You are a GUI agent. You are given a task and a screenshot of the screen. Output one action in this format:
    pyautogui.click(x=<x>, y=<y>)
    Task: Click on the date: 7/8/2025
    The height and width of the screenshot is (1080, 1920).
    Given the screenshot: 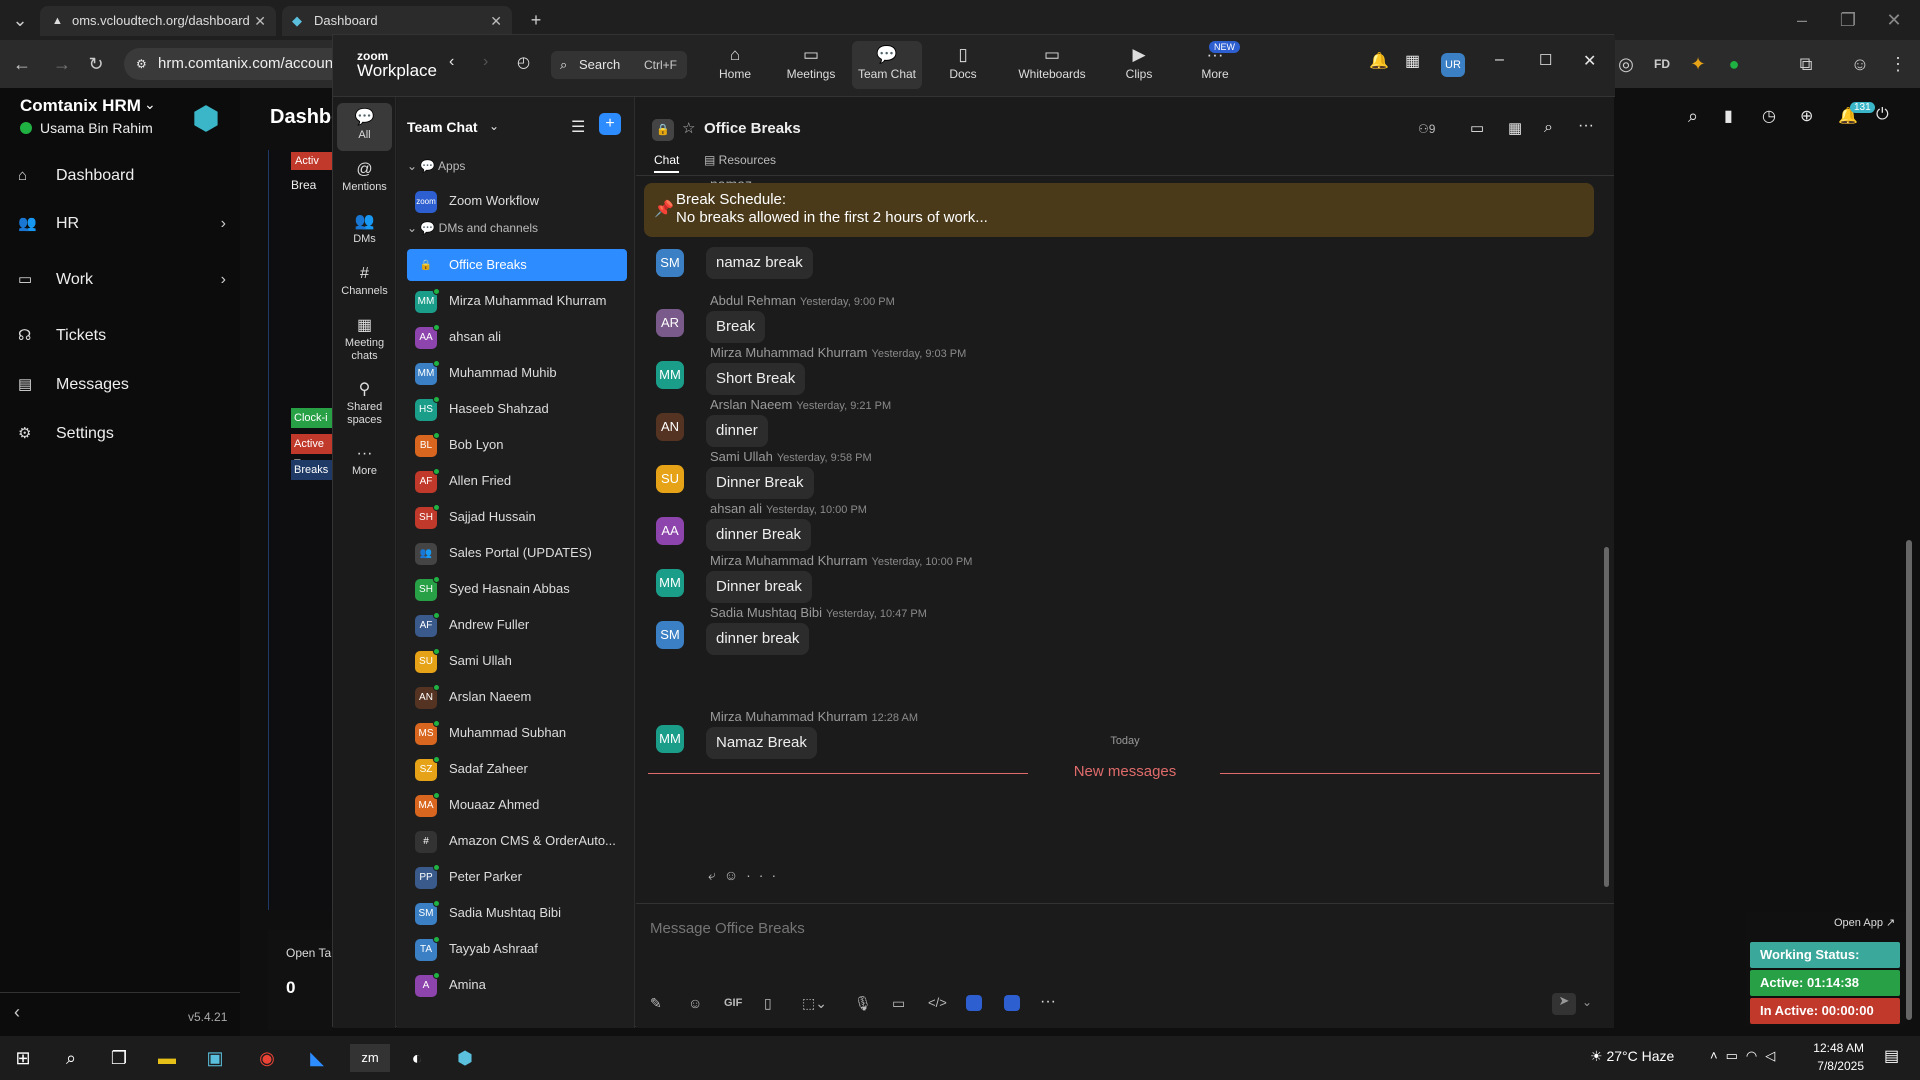 What is the action you would take?
    pyautogui.click(x=1837, y=1066)
    